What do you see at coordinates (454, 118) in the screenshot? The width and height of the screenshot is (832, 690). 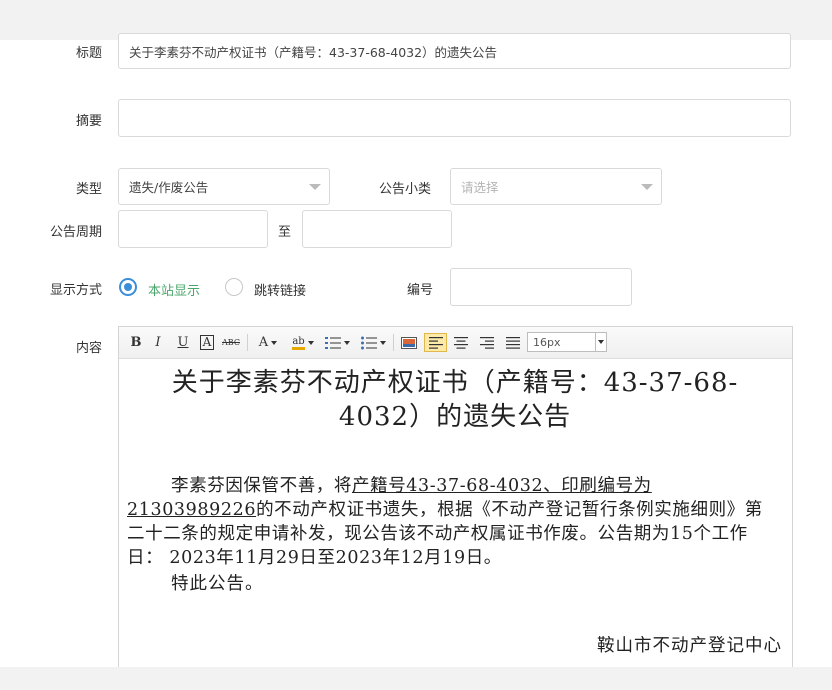 I see `summary-input` at bounding box center [454, 118].